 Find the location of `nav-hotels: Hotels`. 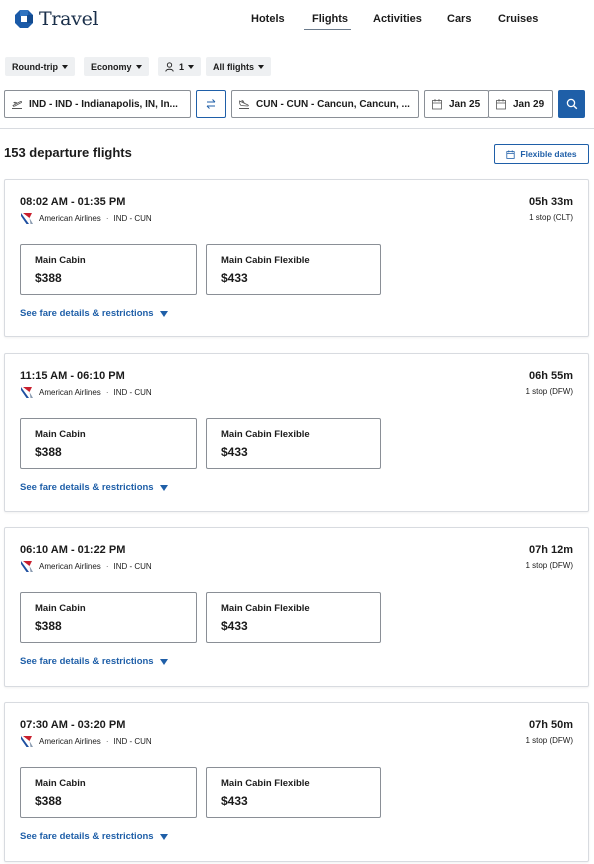

nav-hotels: Hotels is located at coordinates (268, 19).